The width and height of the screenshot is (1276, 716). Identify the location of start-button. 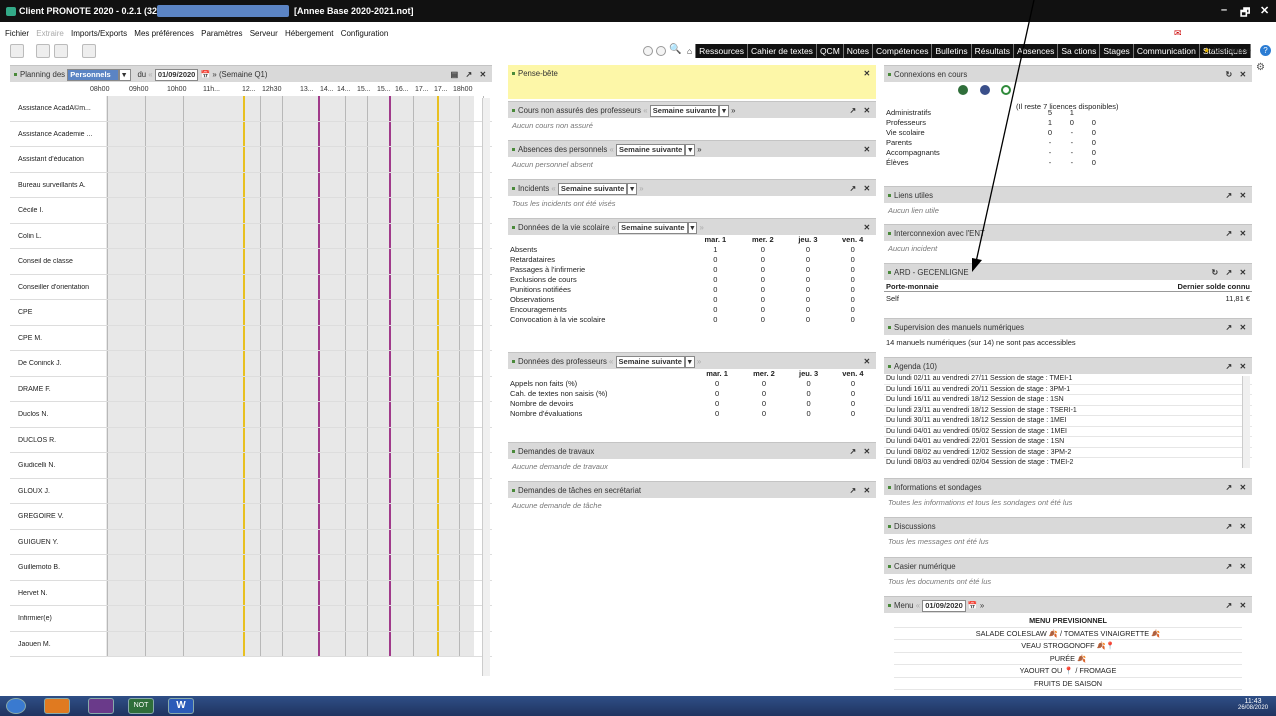
(16, 706).